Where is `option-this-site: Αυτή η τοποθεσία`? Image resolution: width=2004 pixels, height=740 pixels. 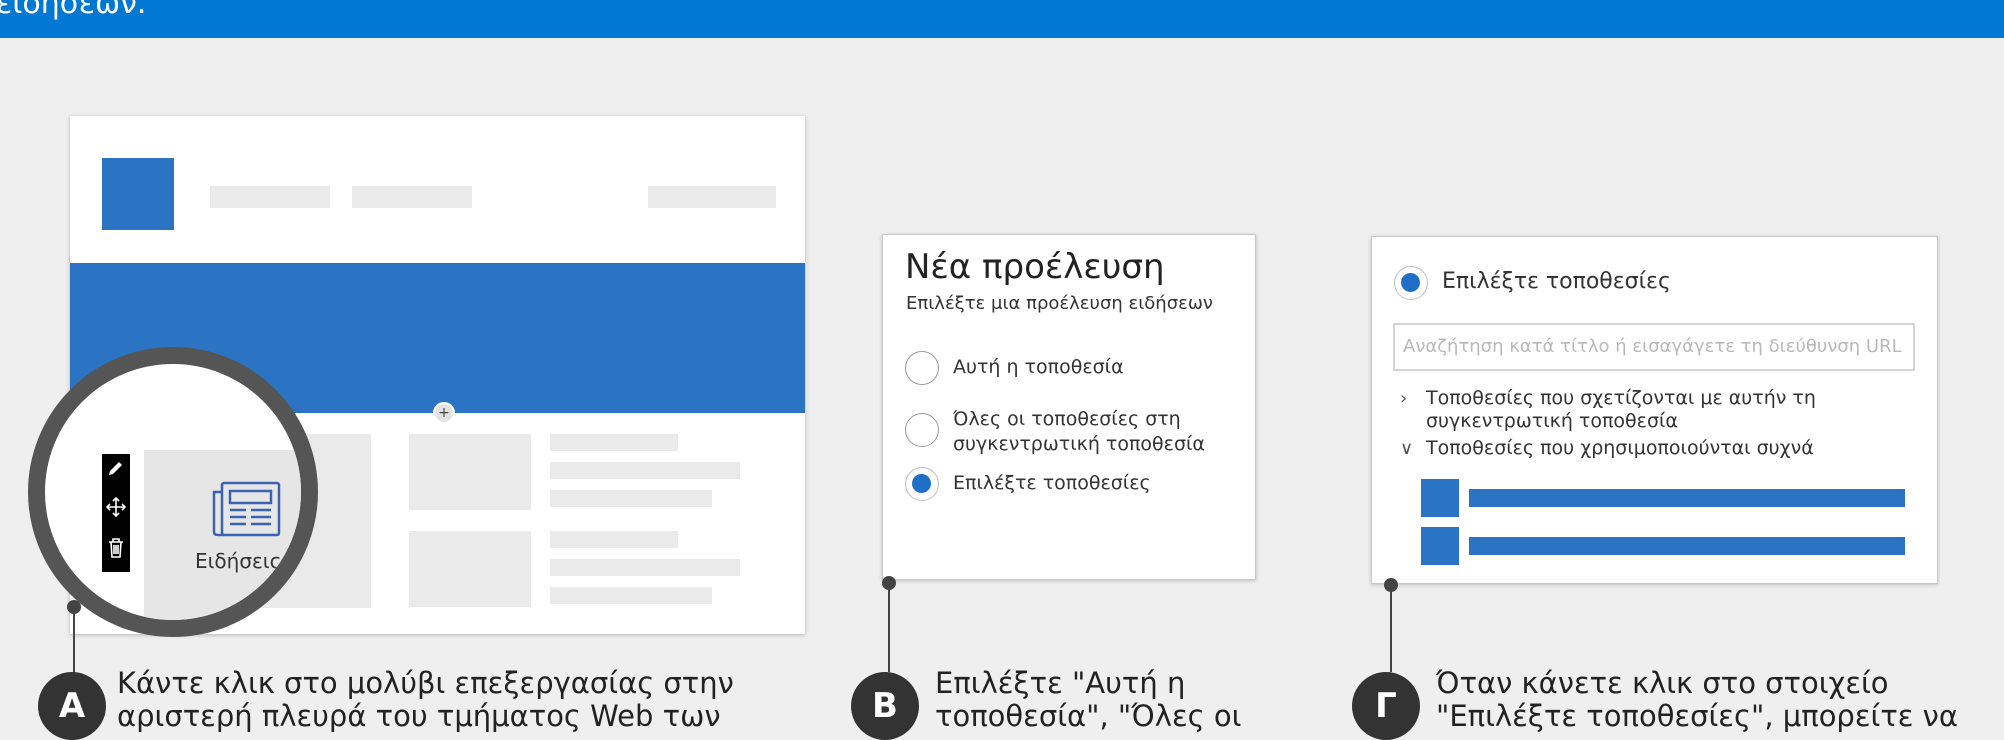 option-this-site: Αυτή η τοποθεσία is located at coordinates (1014, 368).